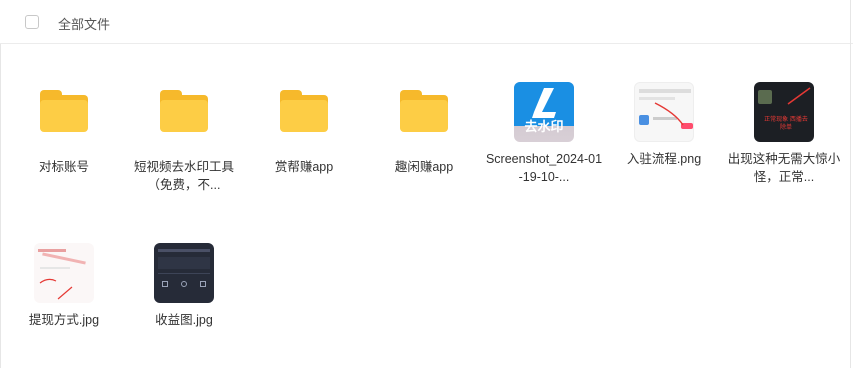 The image size is (853, 368). I want to click on file-item-folder: 对标账号, so click(64, 129).